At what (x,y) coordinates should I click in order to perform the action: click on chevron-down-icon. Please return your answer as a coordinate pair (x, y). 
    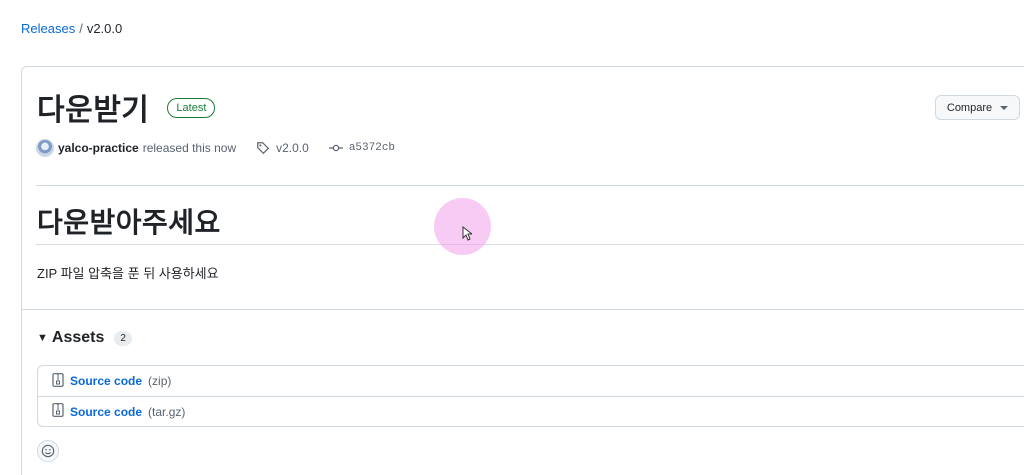
    Looking at the image, I should click on (1004, 107).